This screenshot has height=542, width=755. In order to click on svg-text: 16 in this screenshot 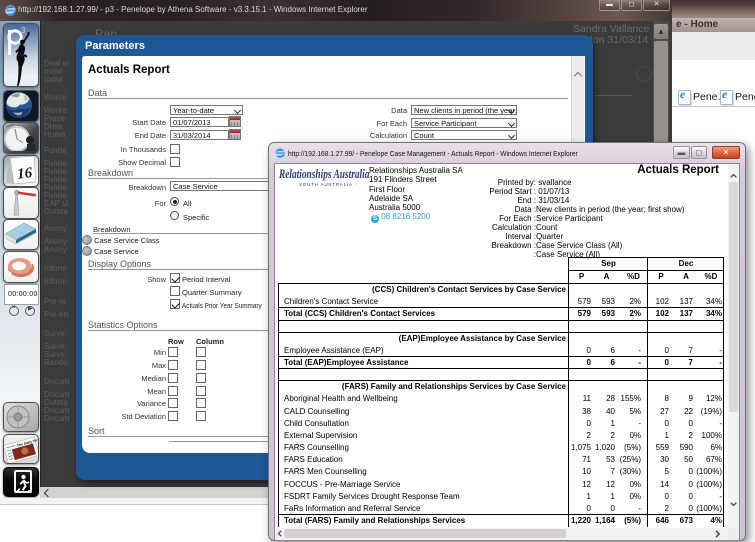, I will do `click(24, 174)`.